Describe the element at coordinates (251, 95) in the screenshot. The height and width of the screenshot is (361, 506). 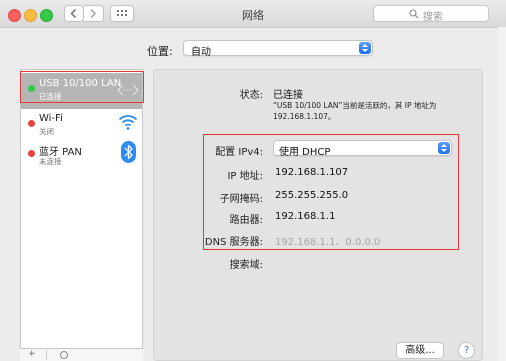
I see `status-label: 状态:` at that location.